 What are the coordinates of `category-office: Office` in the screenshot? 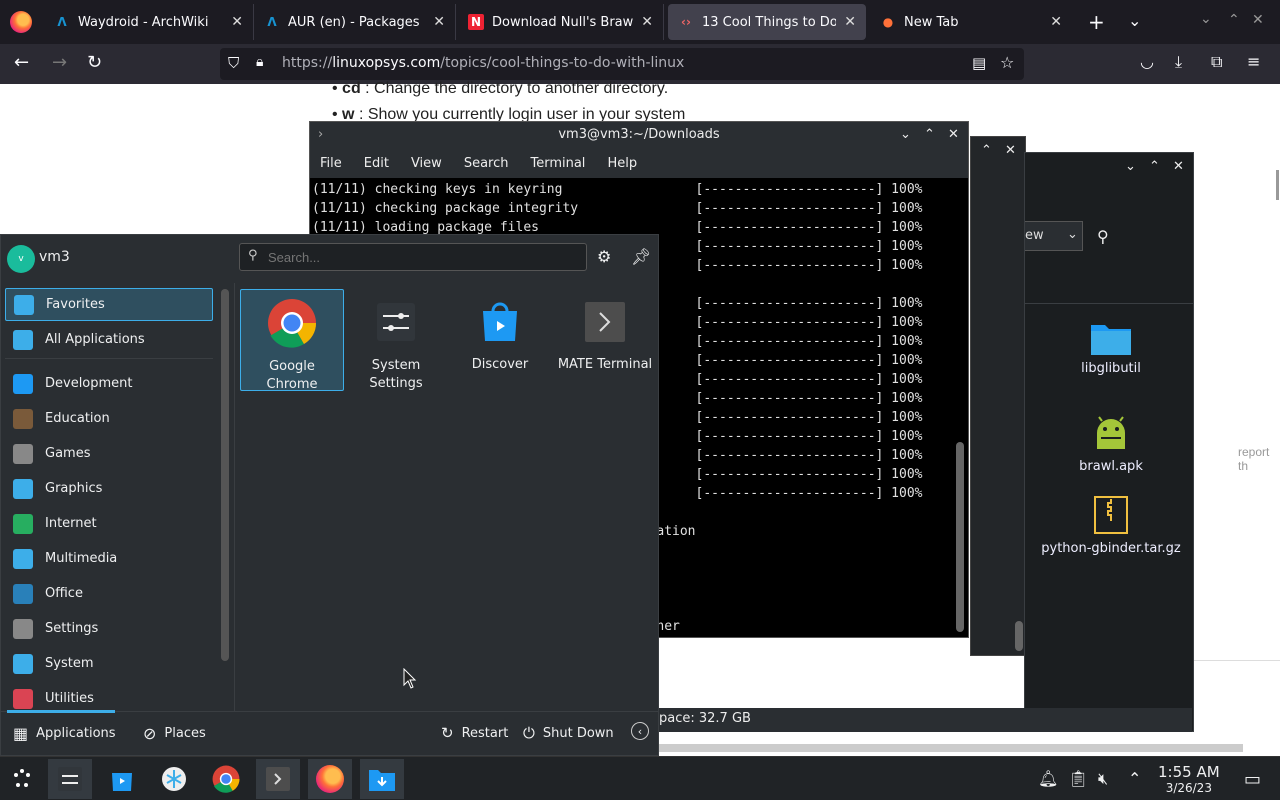 It's located at (109, 593).